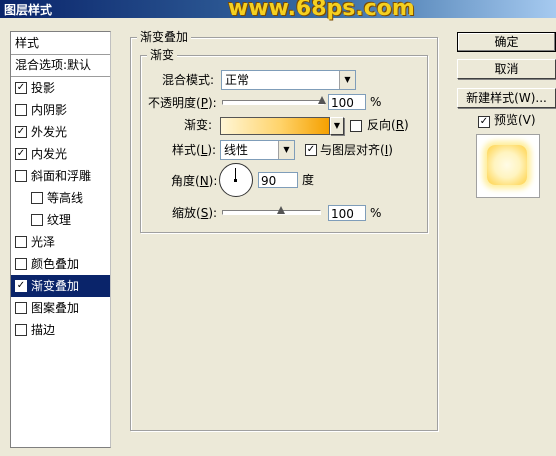 This screenshot has height=456, width=556. What do you see at coordinates (506, 42) in the screenshot?
I see `ok-button: 确定` at bounding box center [506, 42].